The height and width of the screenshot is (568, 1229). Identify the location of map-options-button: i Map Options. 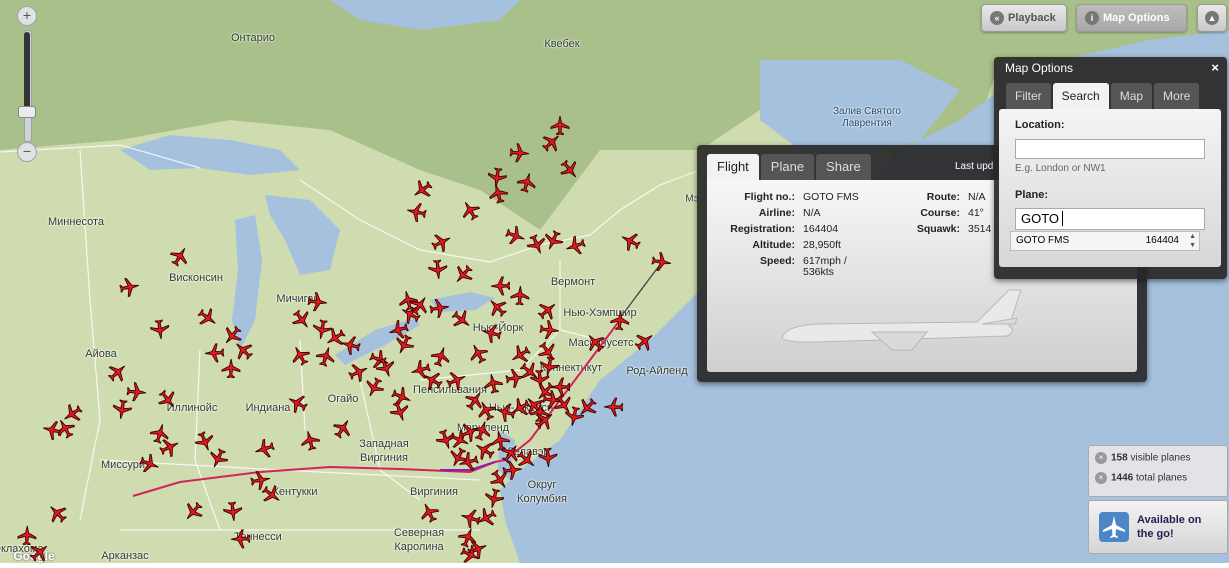
(1131, 18).